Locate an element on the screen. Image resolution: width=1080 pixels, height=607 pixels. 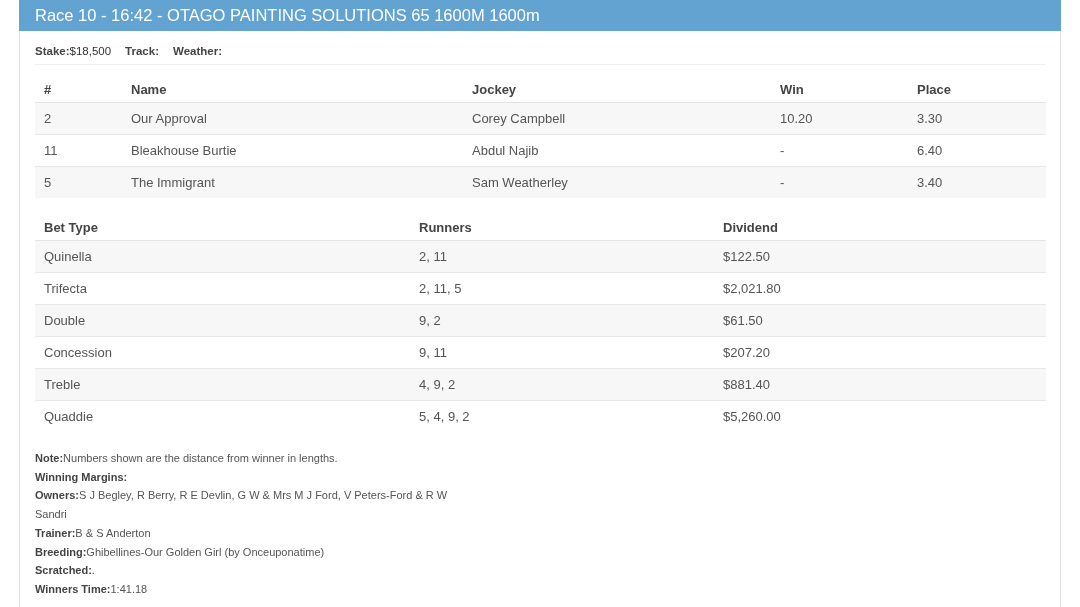
note-text: Winners Time:1:41.18 is located at coordinates (92, 589).